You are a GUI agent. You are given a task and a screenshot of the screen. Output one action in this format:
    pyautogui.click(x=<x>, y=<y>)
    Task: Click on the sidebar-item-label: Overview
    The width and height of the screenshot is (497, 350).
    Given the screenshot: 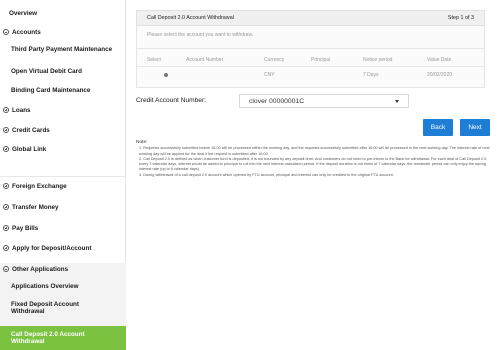 What is the action you would take?
    pyautogui.click(x=23, y=13)
    